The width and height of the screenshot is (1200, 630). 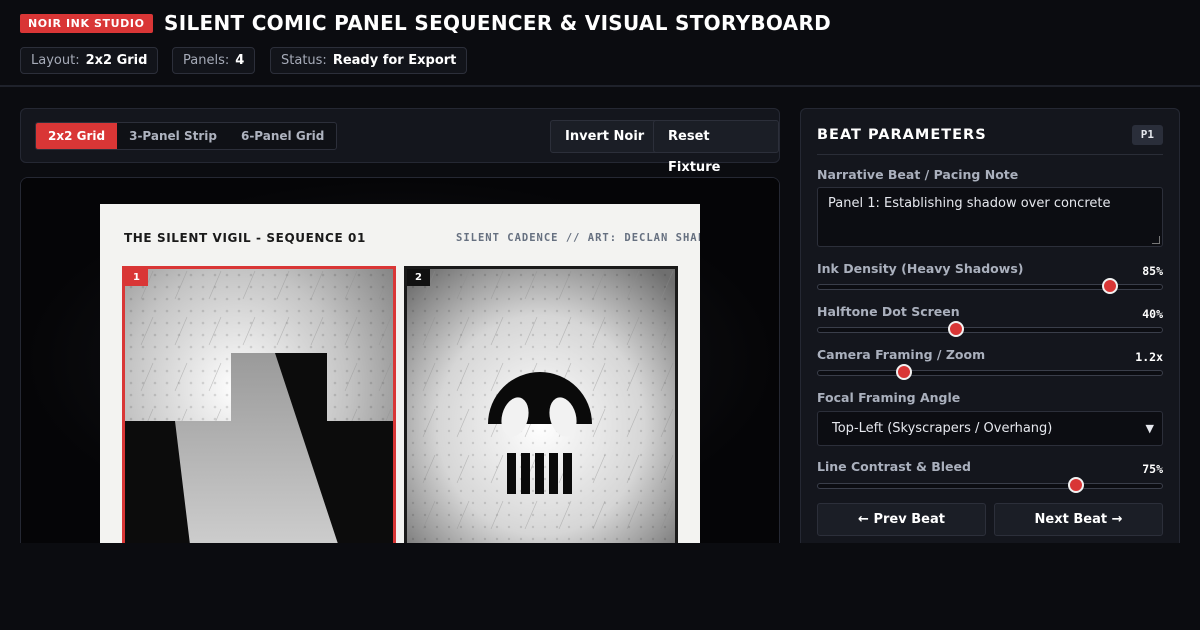 I want to click on layout-switcher: 2x2 Grid 3-Panel Strip 6-Panel Grid, so click(x=186, y=136).